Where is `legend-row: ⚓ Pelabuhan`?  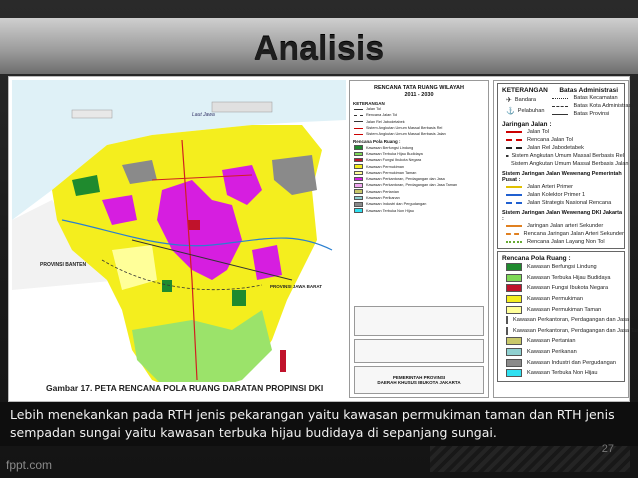 legend-row: ⚓ Pelabuhan is located at coordinates (521, 112).